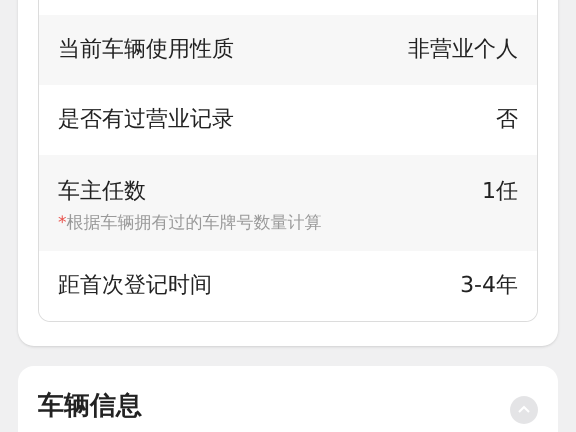 Image resolution: width=576 pixels, height=432 pixels. What do you see at coordinates (135, 286) in the screenshot?
I see `row-label: 距首次登记时间` at bounding box center [135, 286].